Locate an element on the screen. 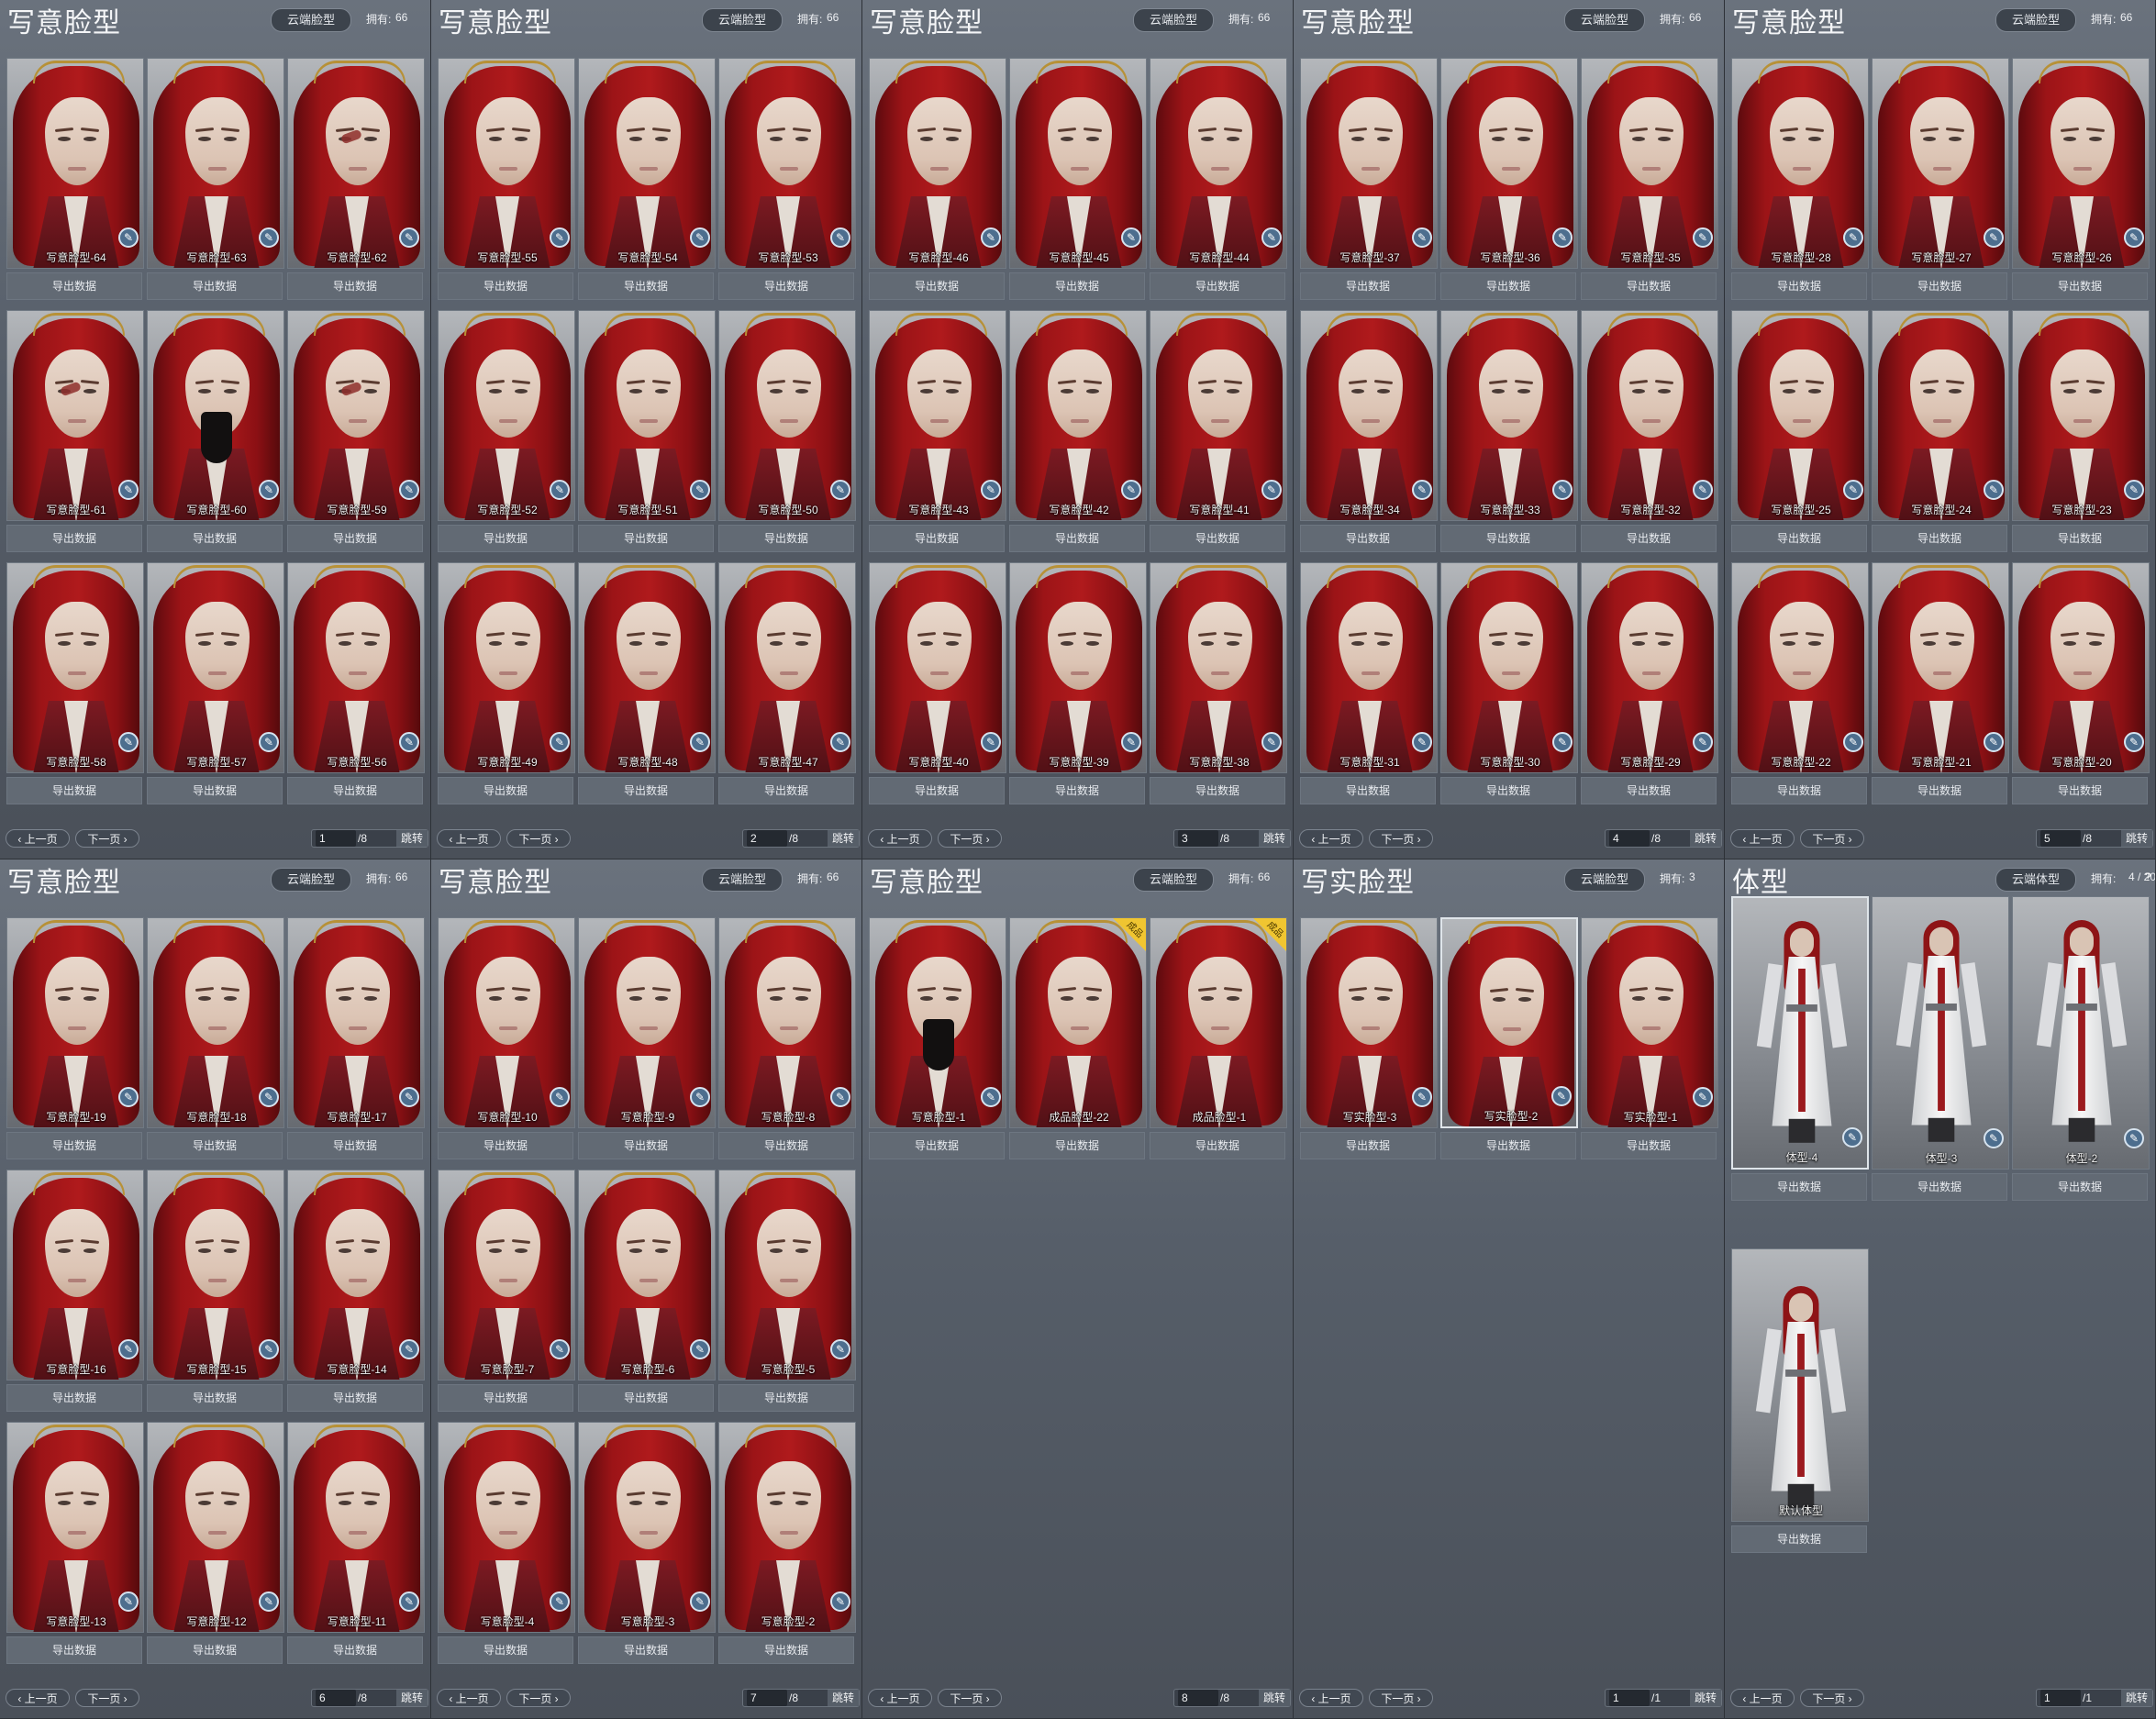 The width and height of the screenshot is (2156, 1719). profile-card: ✎ 写意脸型-24 导出数据 is located at coordinates (1941, 431).